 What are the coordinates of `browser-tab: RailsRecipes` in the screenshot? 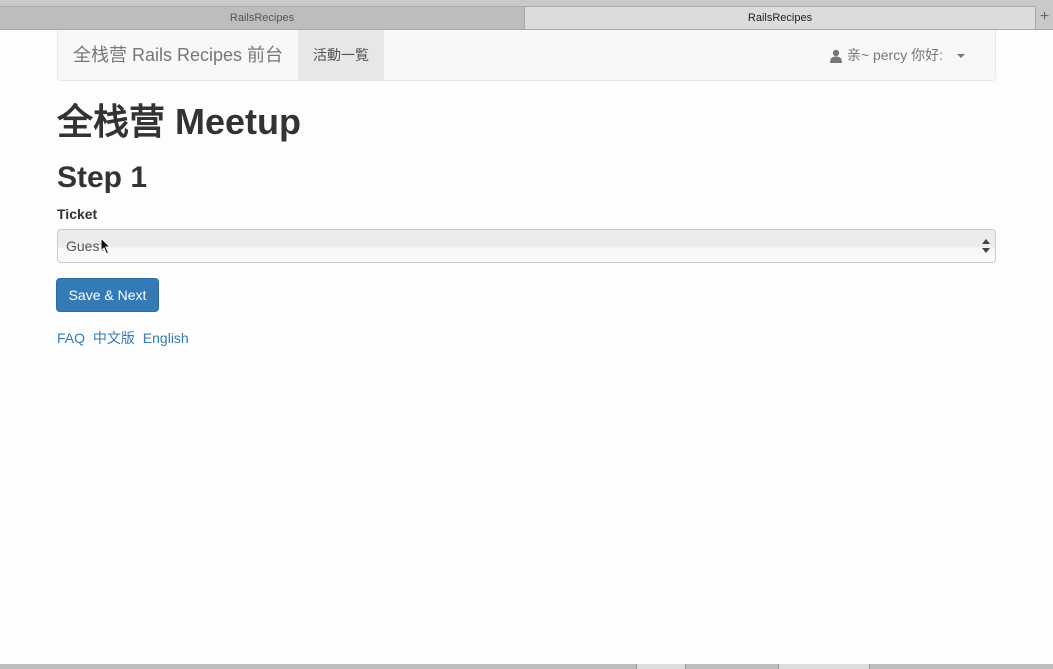 It's located at (262, 17).